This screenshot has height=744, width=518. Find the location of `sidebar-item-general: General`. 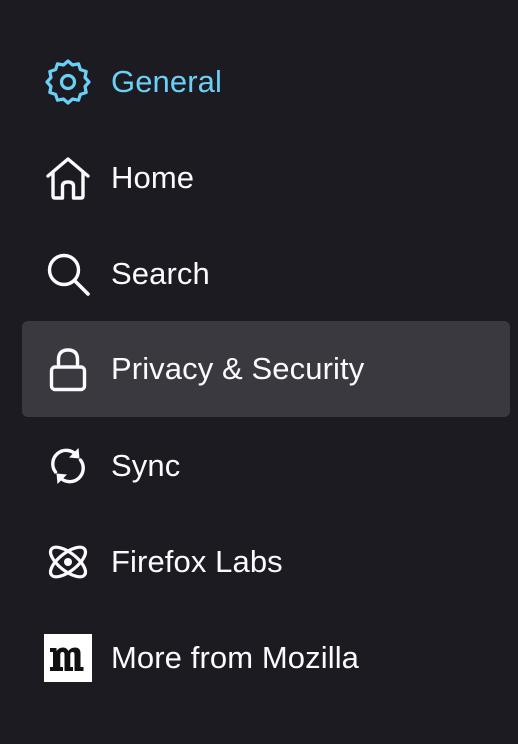

sidebar-item-general: General is located at coordinates (266, 82).